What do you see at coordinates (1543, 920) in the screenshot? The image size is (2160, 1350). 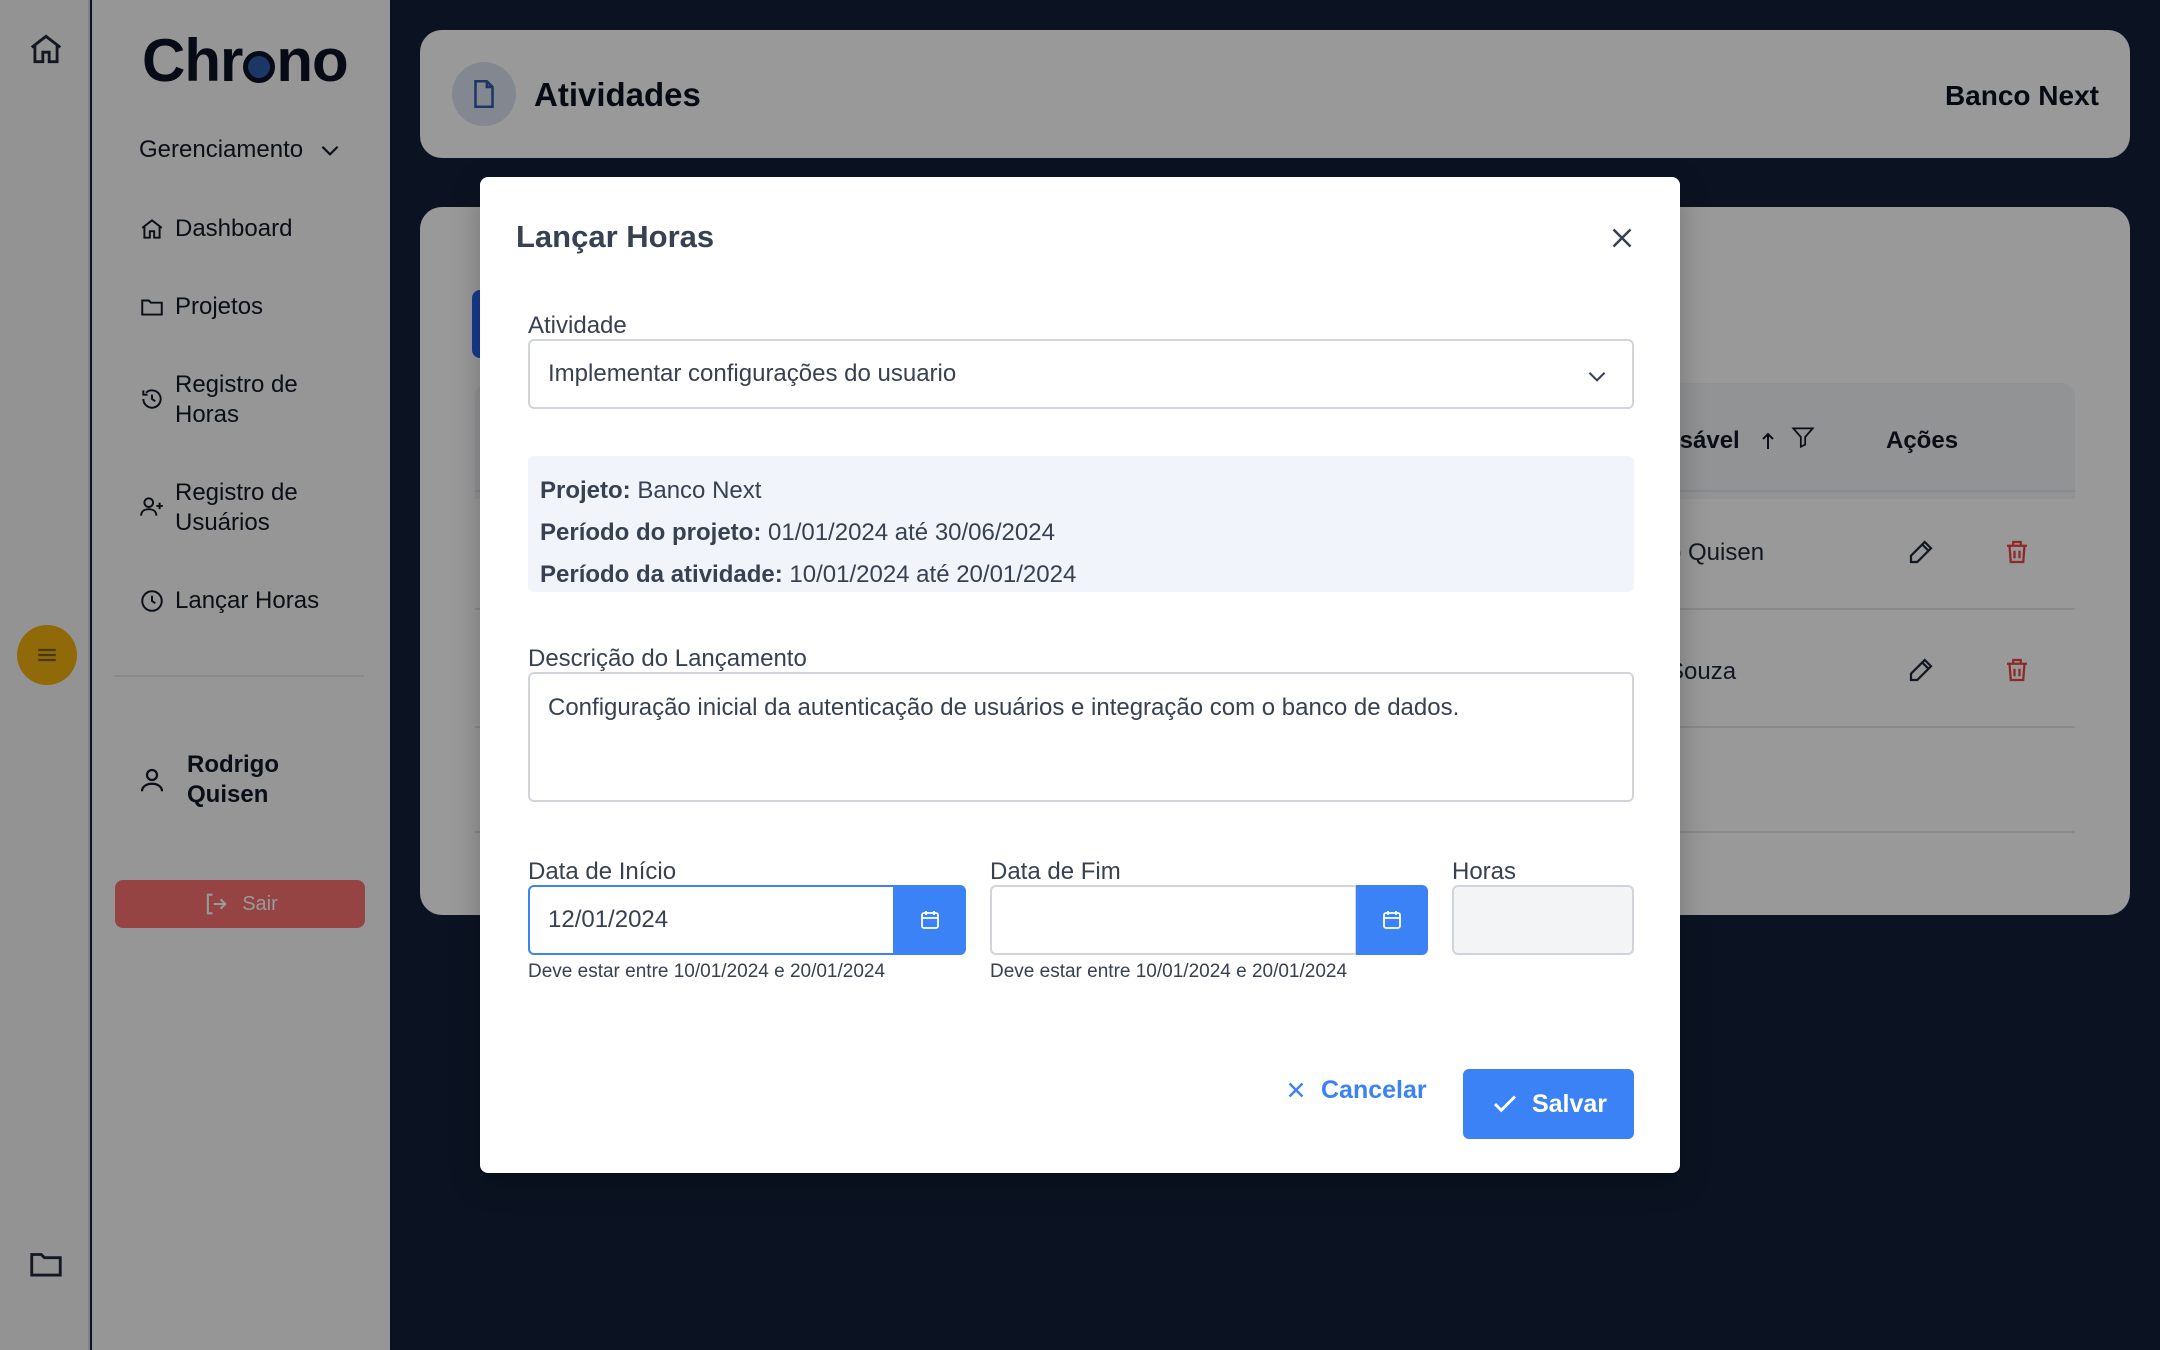 I see `hours-field` at bounding box center [1543, 920].